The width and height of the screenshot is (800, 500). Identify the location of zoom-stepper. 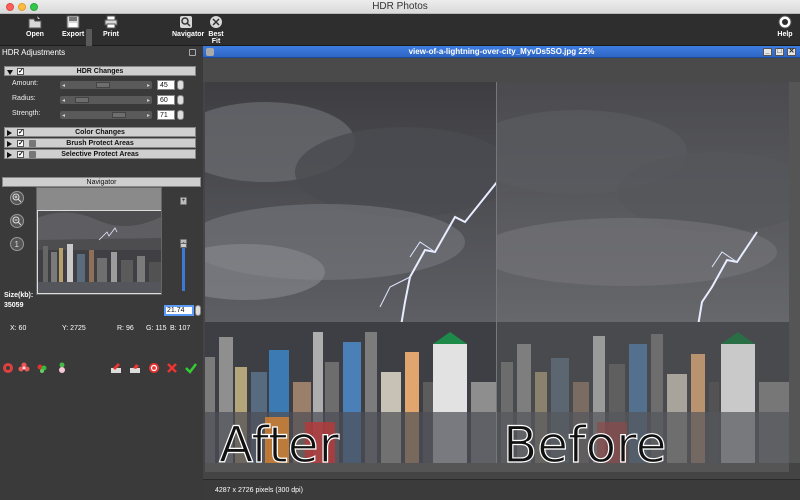
(198, 310).